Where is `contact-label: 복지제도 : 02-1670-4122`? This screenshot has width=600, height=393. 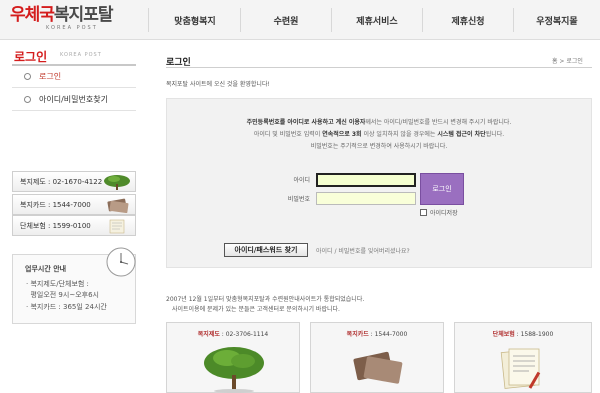 contact-label: 복지제도 : 02-1670-4122 is located at coordinates (61, 181).